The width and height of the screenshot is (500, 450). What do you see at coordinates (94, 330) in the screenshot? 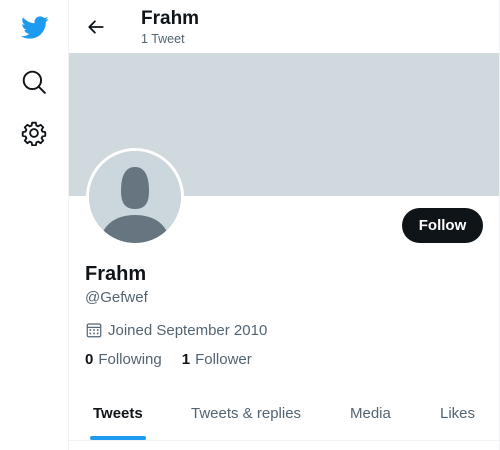
I see `calendar-icon` at bounding box center [94, 330].